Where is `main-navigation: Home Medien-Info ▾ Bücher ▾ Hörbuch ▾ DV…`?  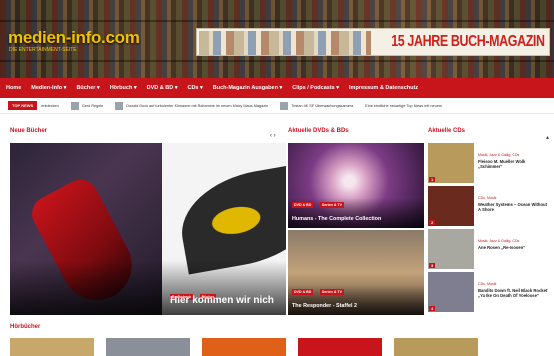 main-navigation: Home Medien-Info ▾ Bücher ▾ Hörbuch ▾ DV… is located at coordinates (277, 88).